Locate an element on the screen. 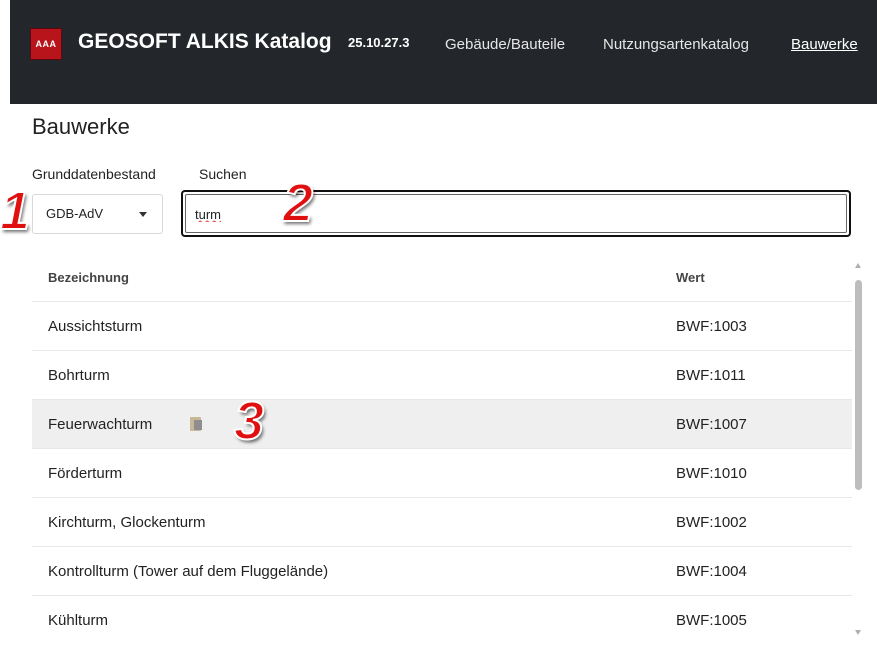 The height and width of the screenshot is (660, 877). row-wert: BWF:1004 is located at coordinates (711, 571).